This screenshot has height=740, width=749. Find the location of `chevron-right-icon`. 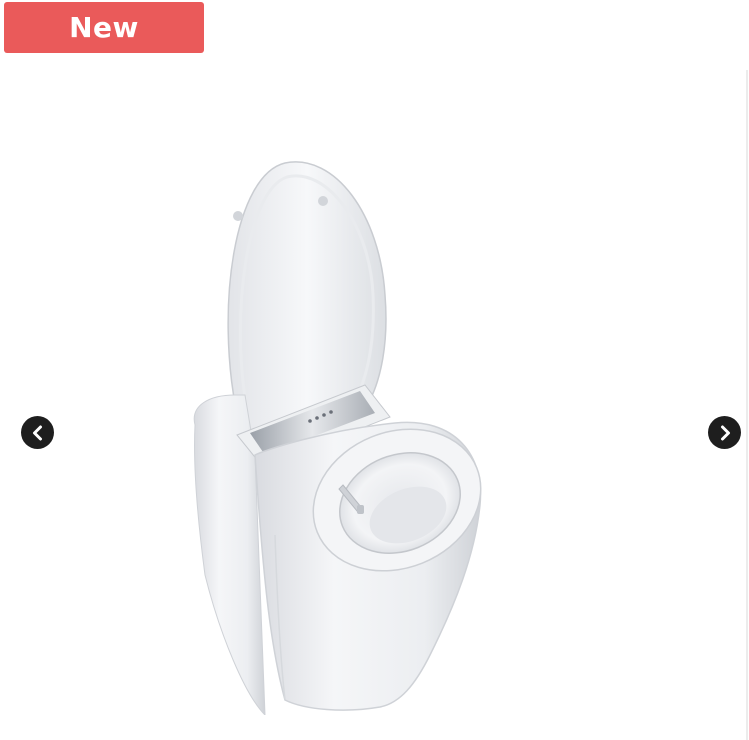

chevron-right-icon is located at coordinates (725, 432).